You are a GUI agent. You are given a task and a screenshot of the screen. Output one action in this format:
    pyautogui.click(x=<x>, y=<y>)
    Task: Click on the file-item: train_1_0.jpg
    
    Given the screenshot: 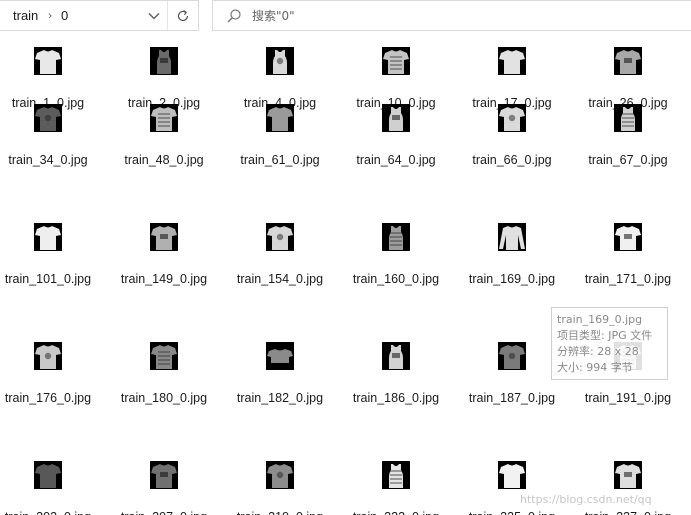 What is the action you would take?
    pyautogui.click(x=49, y=78)
    